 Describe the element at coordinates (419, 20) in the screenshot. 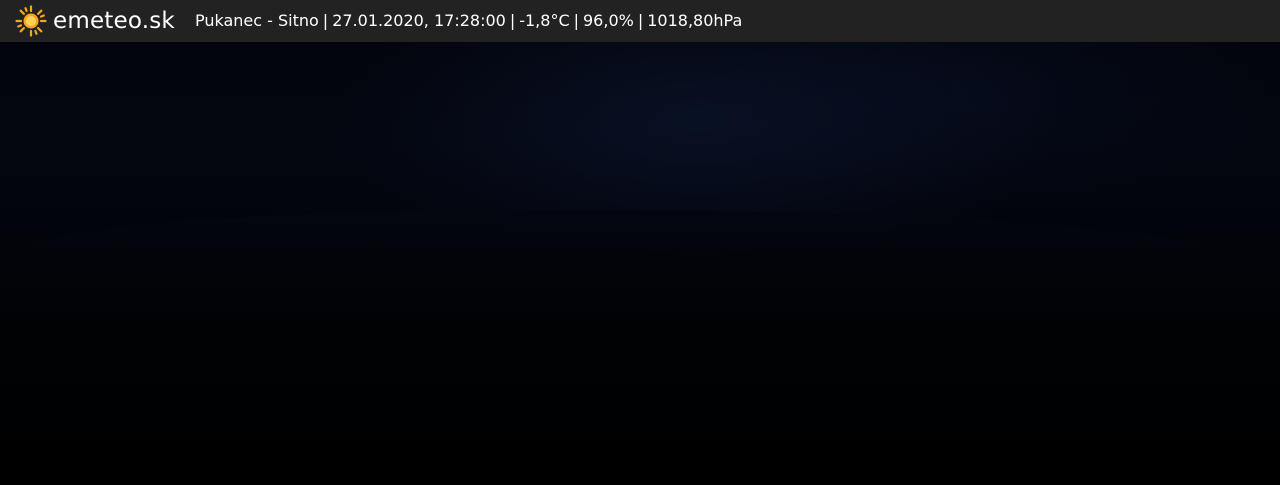

I see `station-datetime: 27.01.2020, 17:28:00` at that location.